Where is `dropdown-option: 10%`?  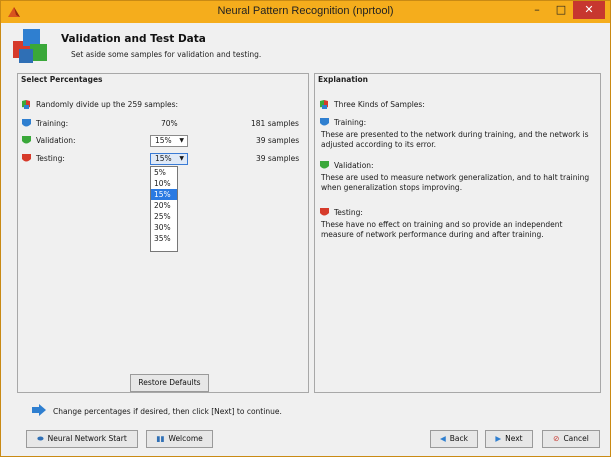
dropdown-option: 10% is located at coordinates (164, 183).